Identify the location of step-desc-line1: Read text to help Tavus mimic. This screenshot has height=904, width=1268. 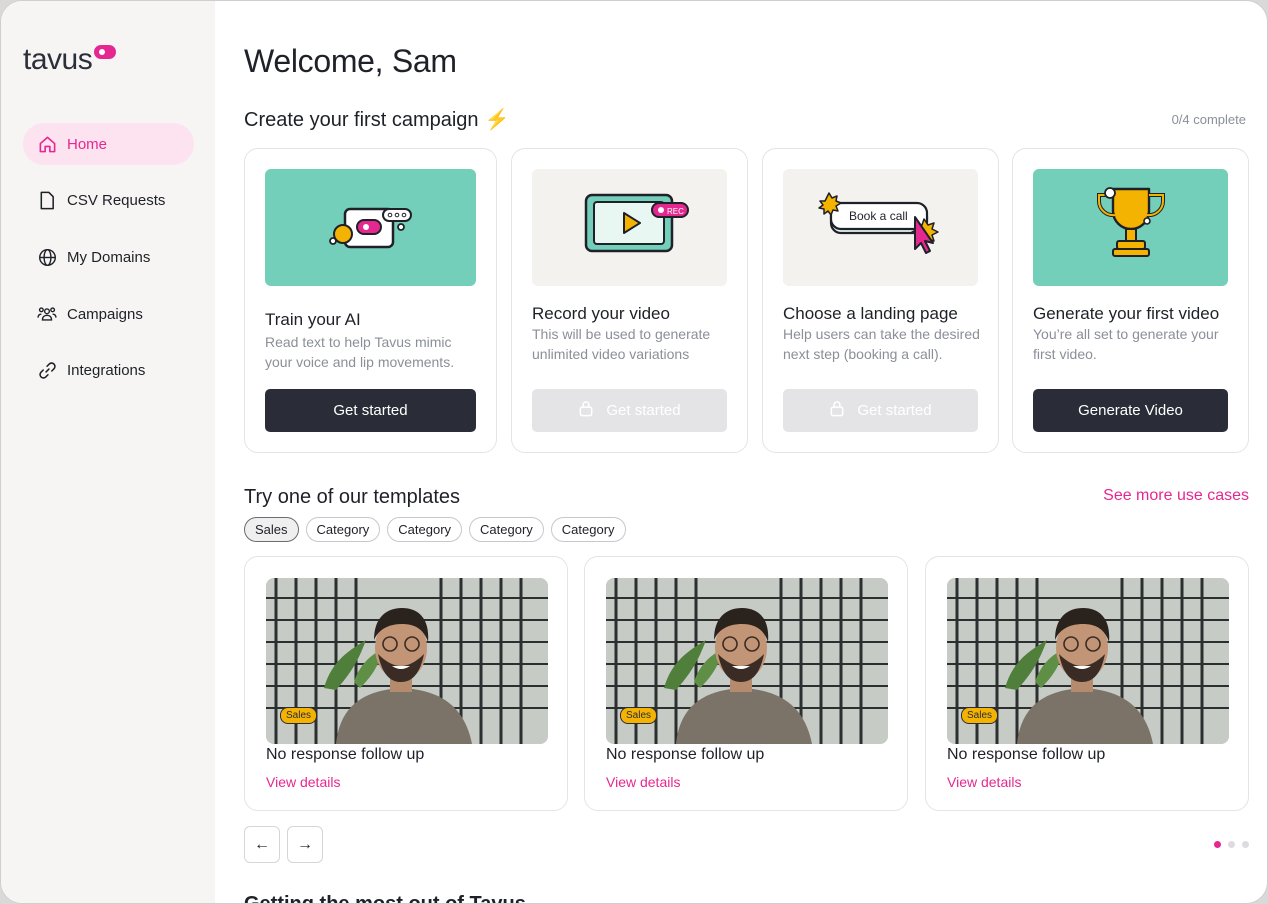
(358, 342).